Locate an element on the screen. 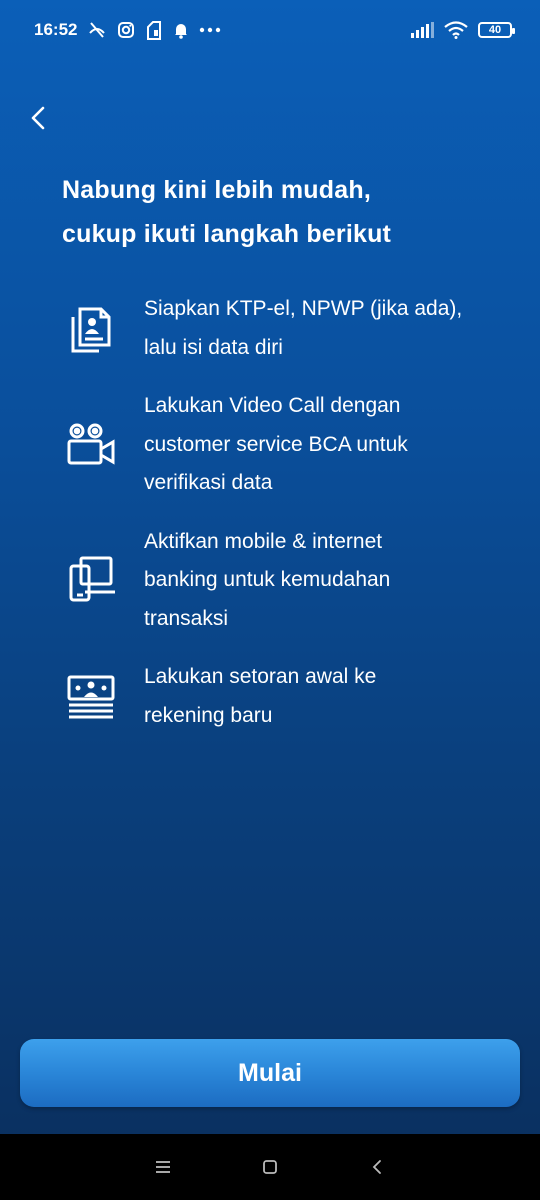 Image resolution: width=540 pixels, height=1200 pixels. step-text: verifikasi data is located at coordinates (208, 482).